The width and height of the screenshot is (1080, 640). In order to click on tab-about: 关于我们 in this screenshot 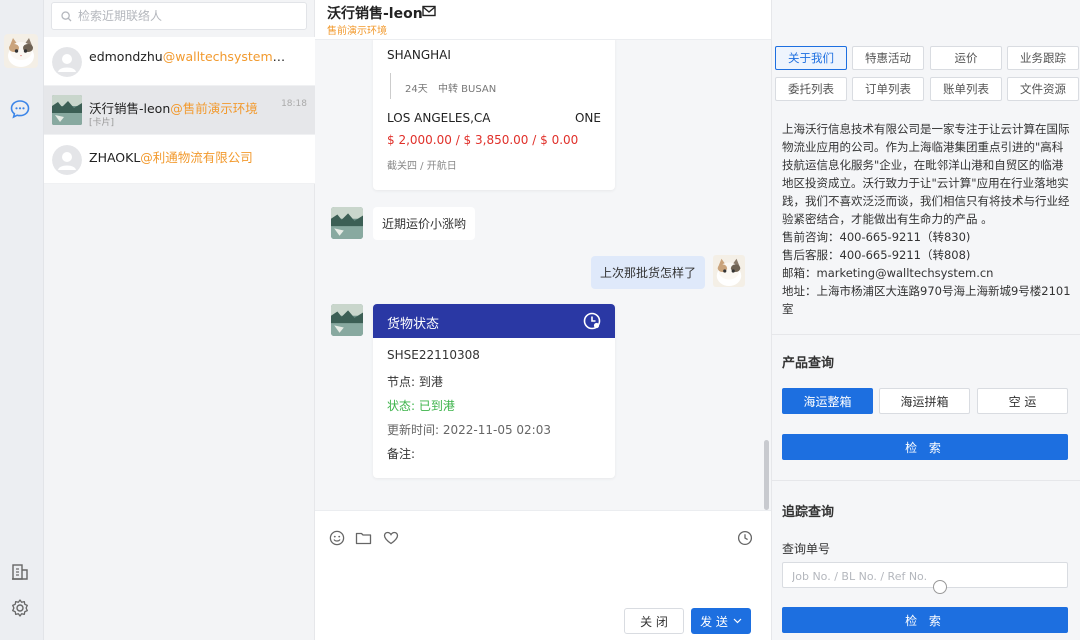, I will do `click(811, 58)`.